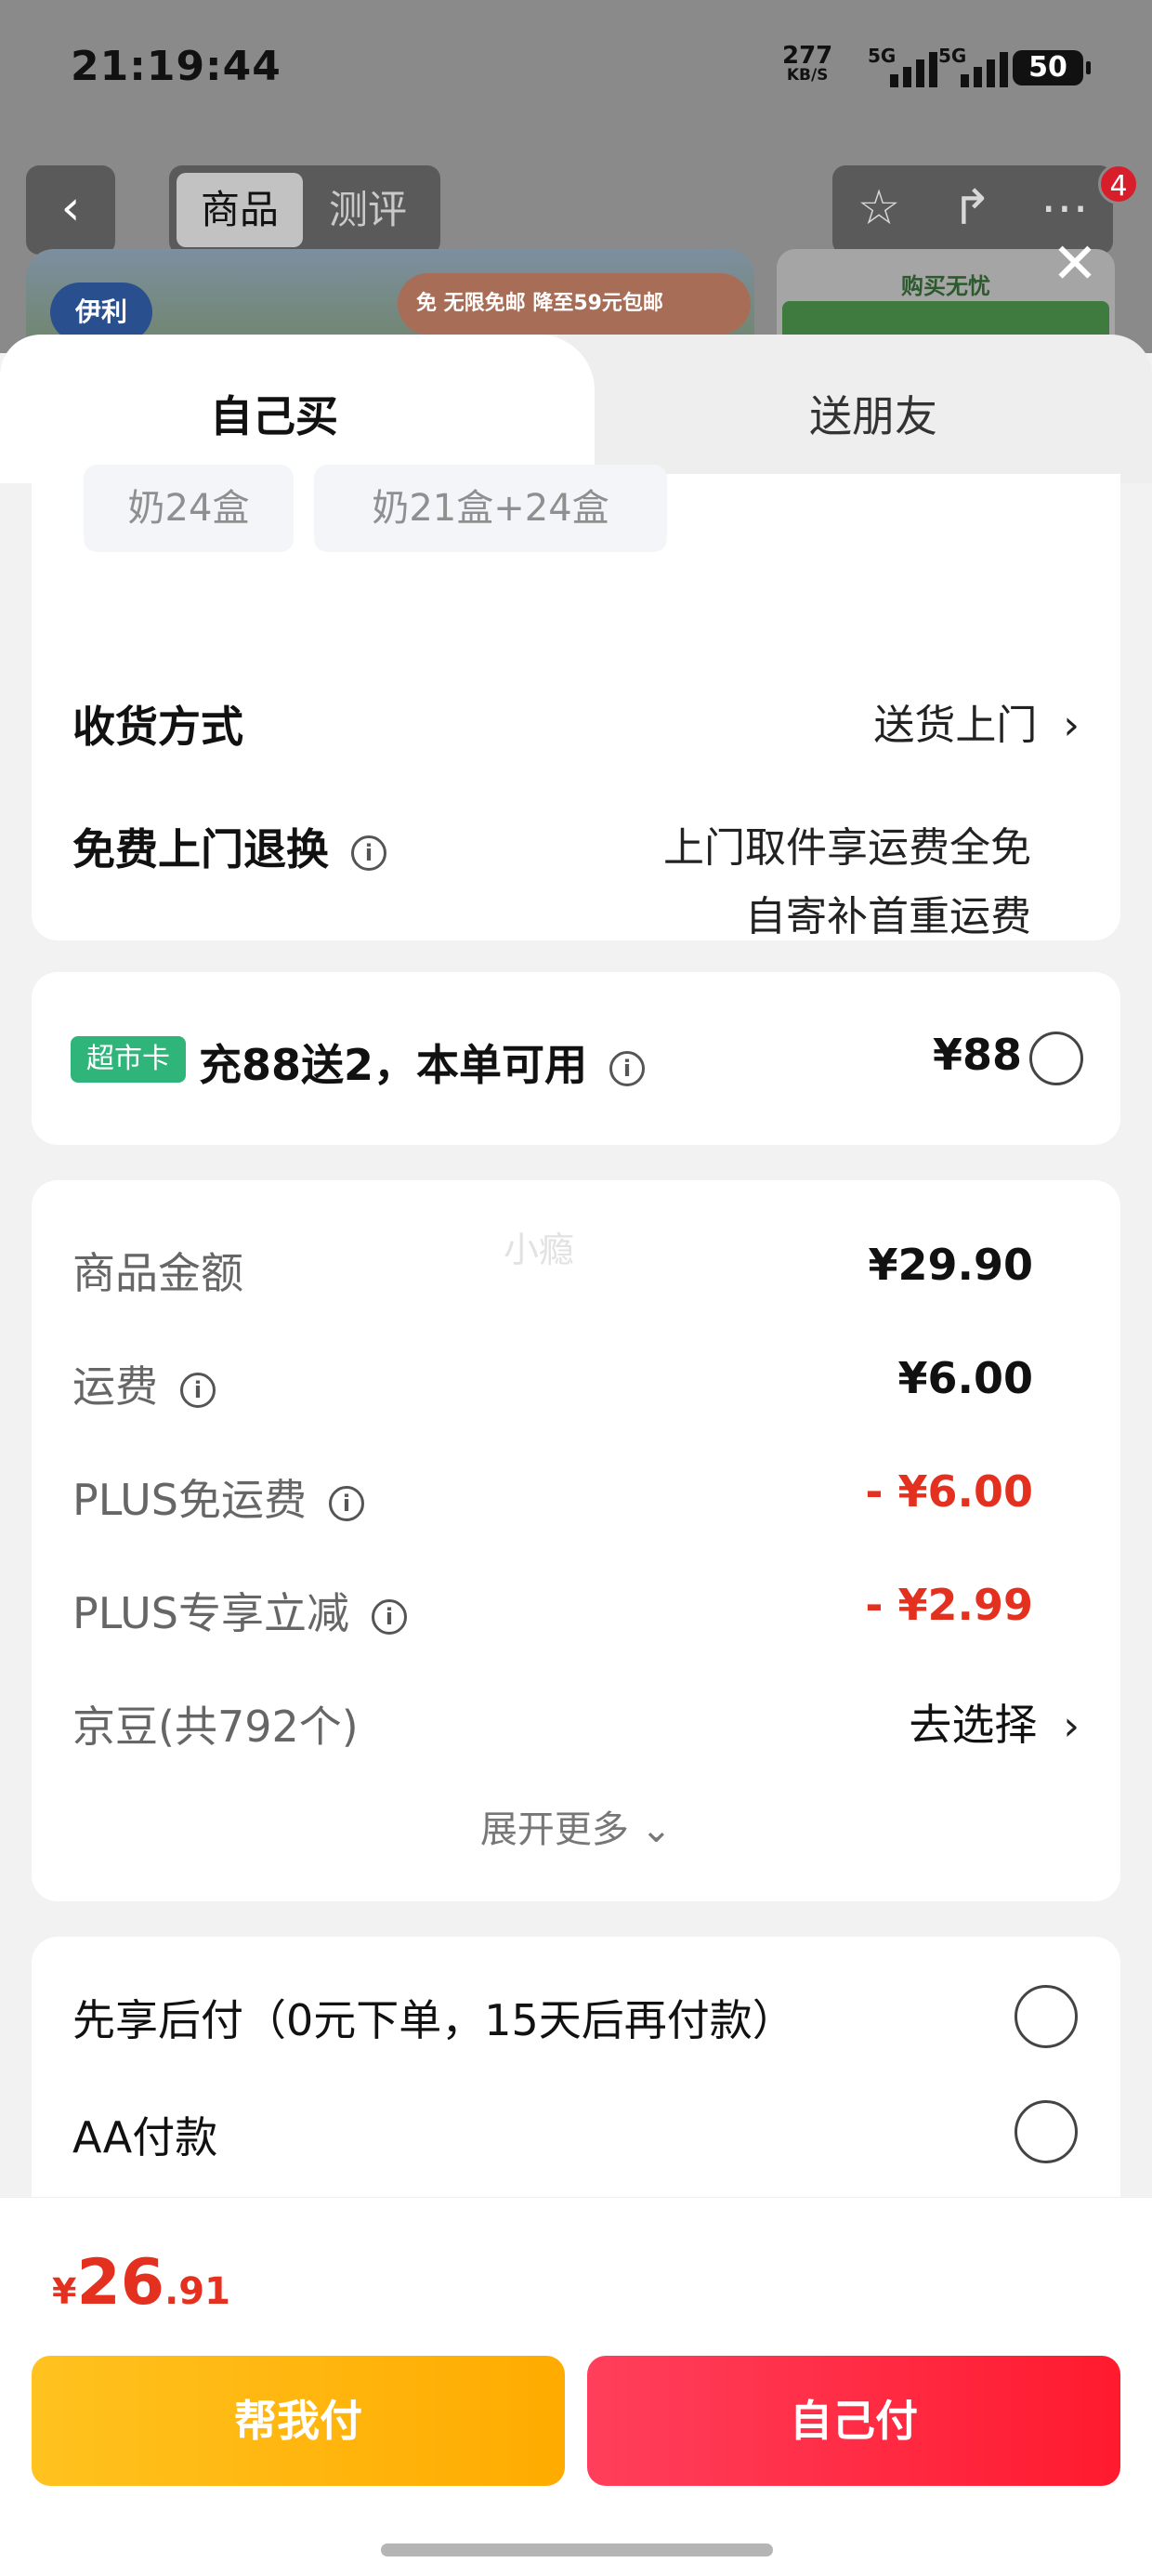  Describe the element at coordinates (1118, 184) in the screenshot. I see `cart-badge: 4` at that location.